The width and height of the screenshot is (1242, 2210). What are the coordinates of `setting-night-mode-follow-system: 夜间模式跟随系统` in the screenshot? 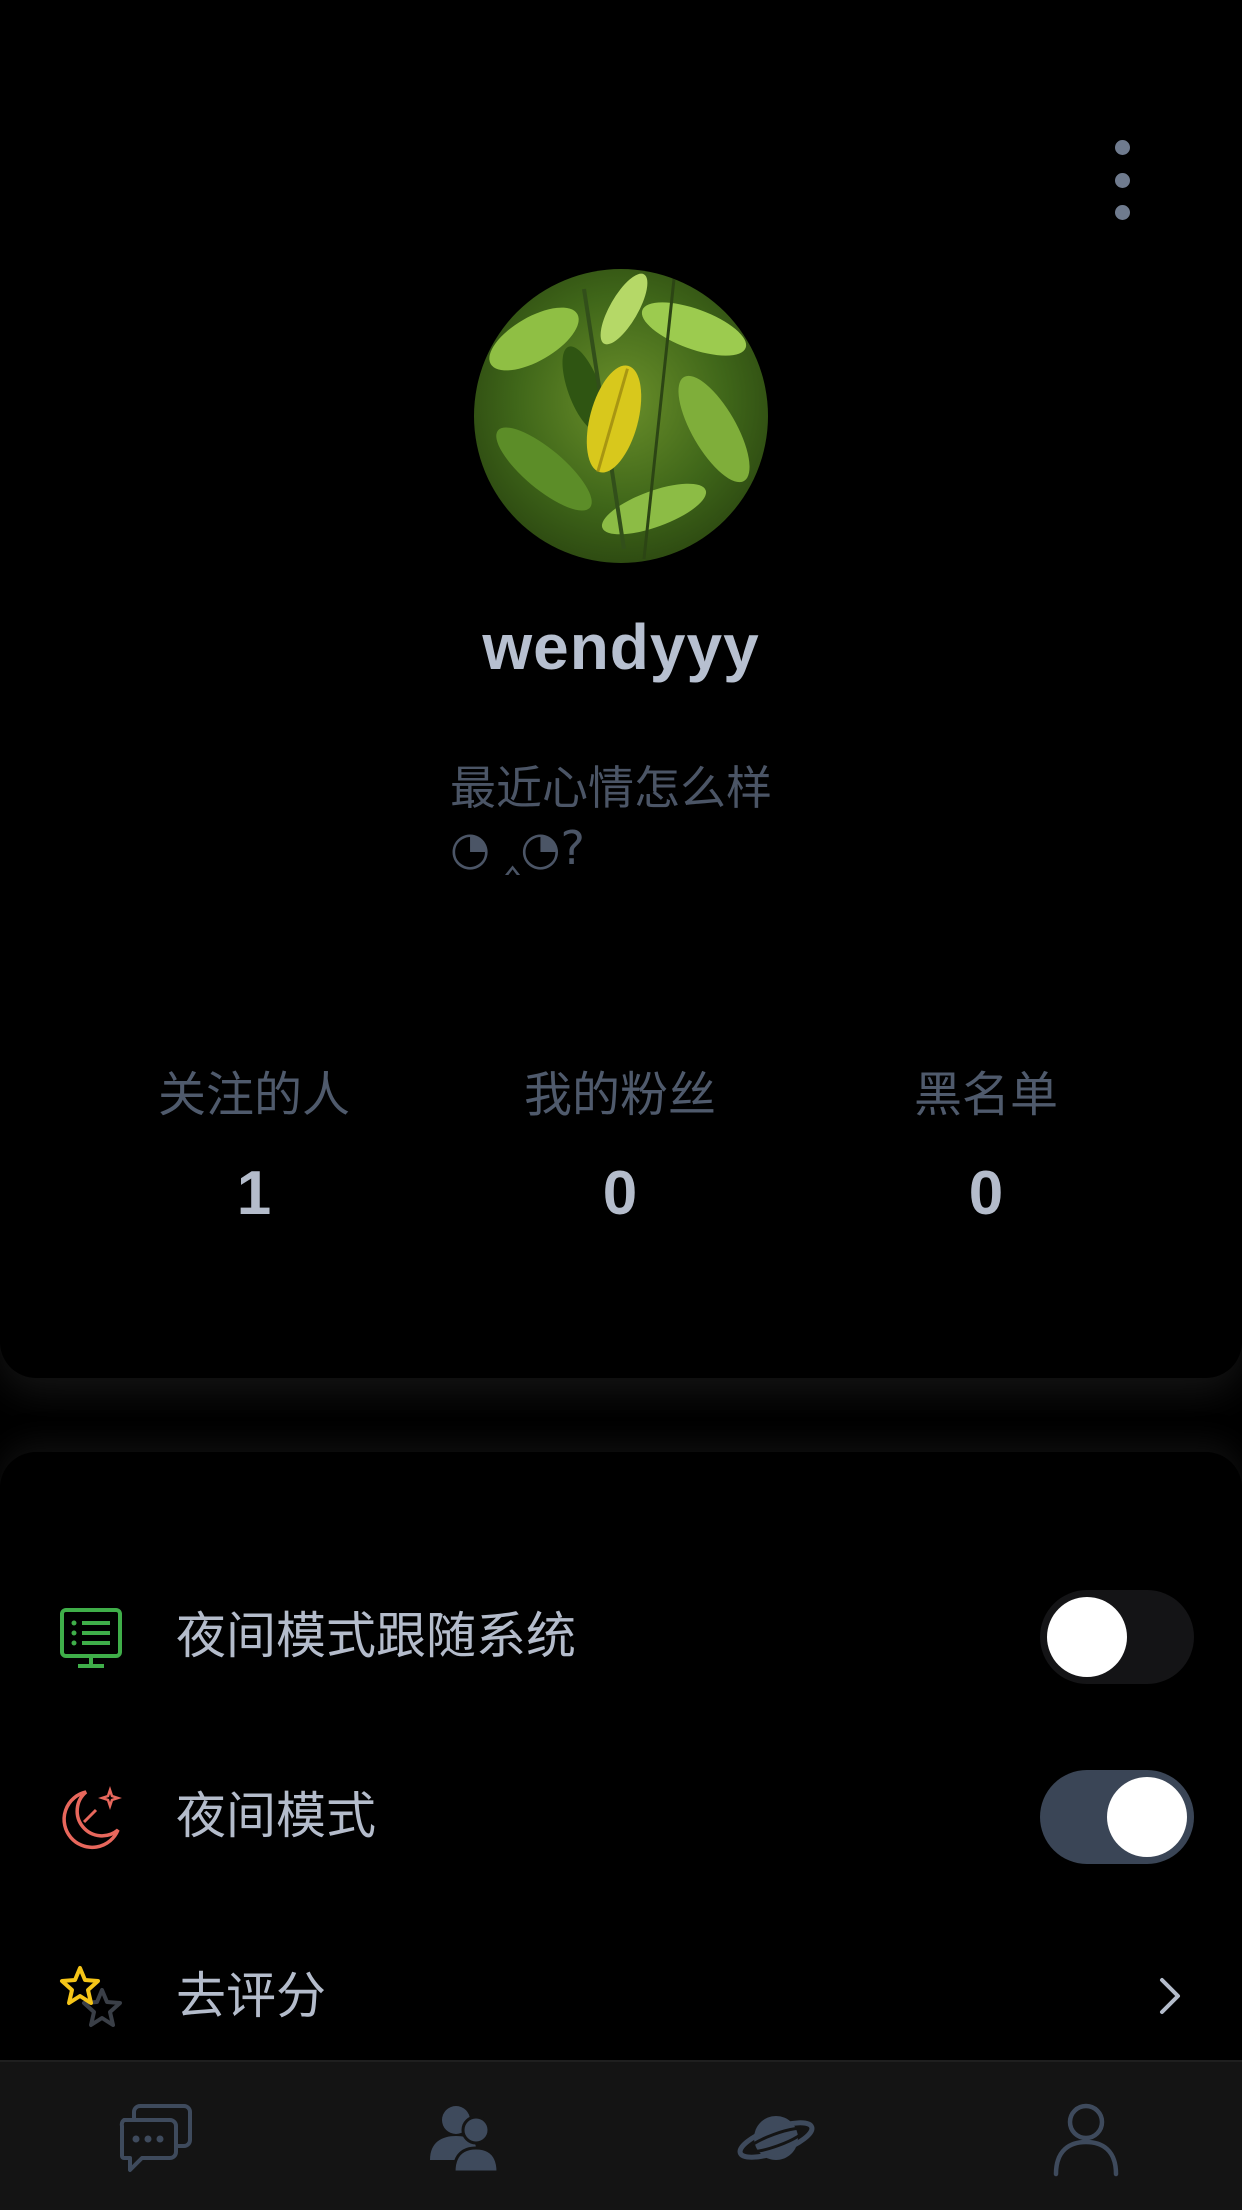 It's located at (621, 1636).